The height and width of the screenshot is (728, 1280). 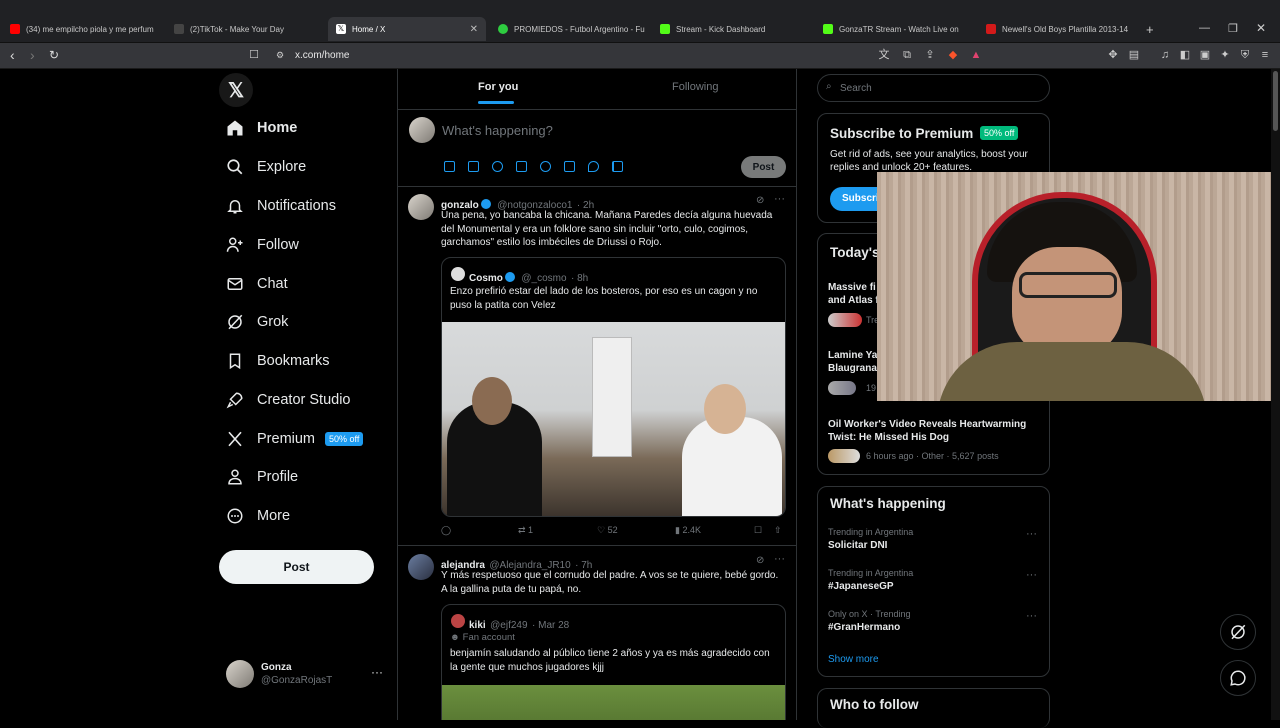 I want to click on news-item-title: Massive fi, so click(x=852, y=287).